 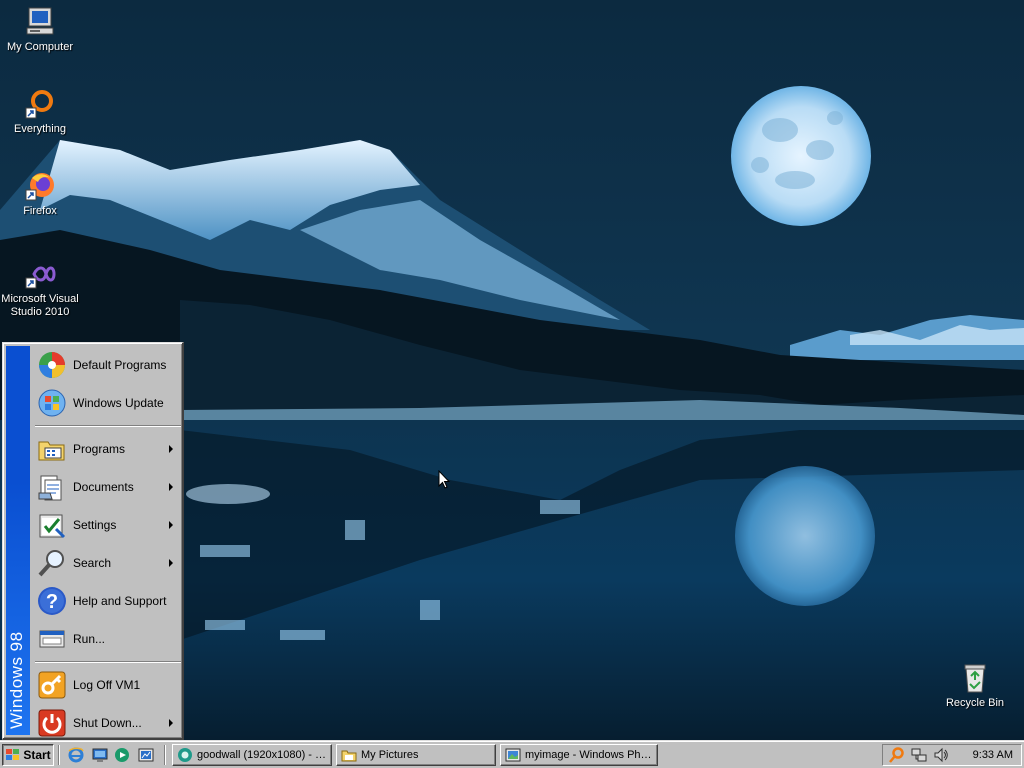 What do you see at coordinates (993, 755) in the screenshot?
I see `clock: 9:33 AM` at bounding box center [993, 755].